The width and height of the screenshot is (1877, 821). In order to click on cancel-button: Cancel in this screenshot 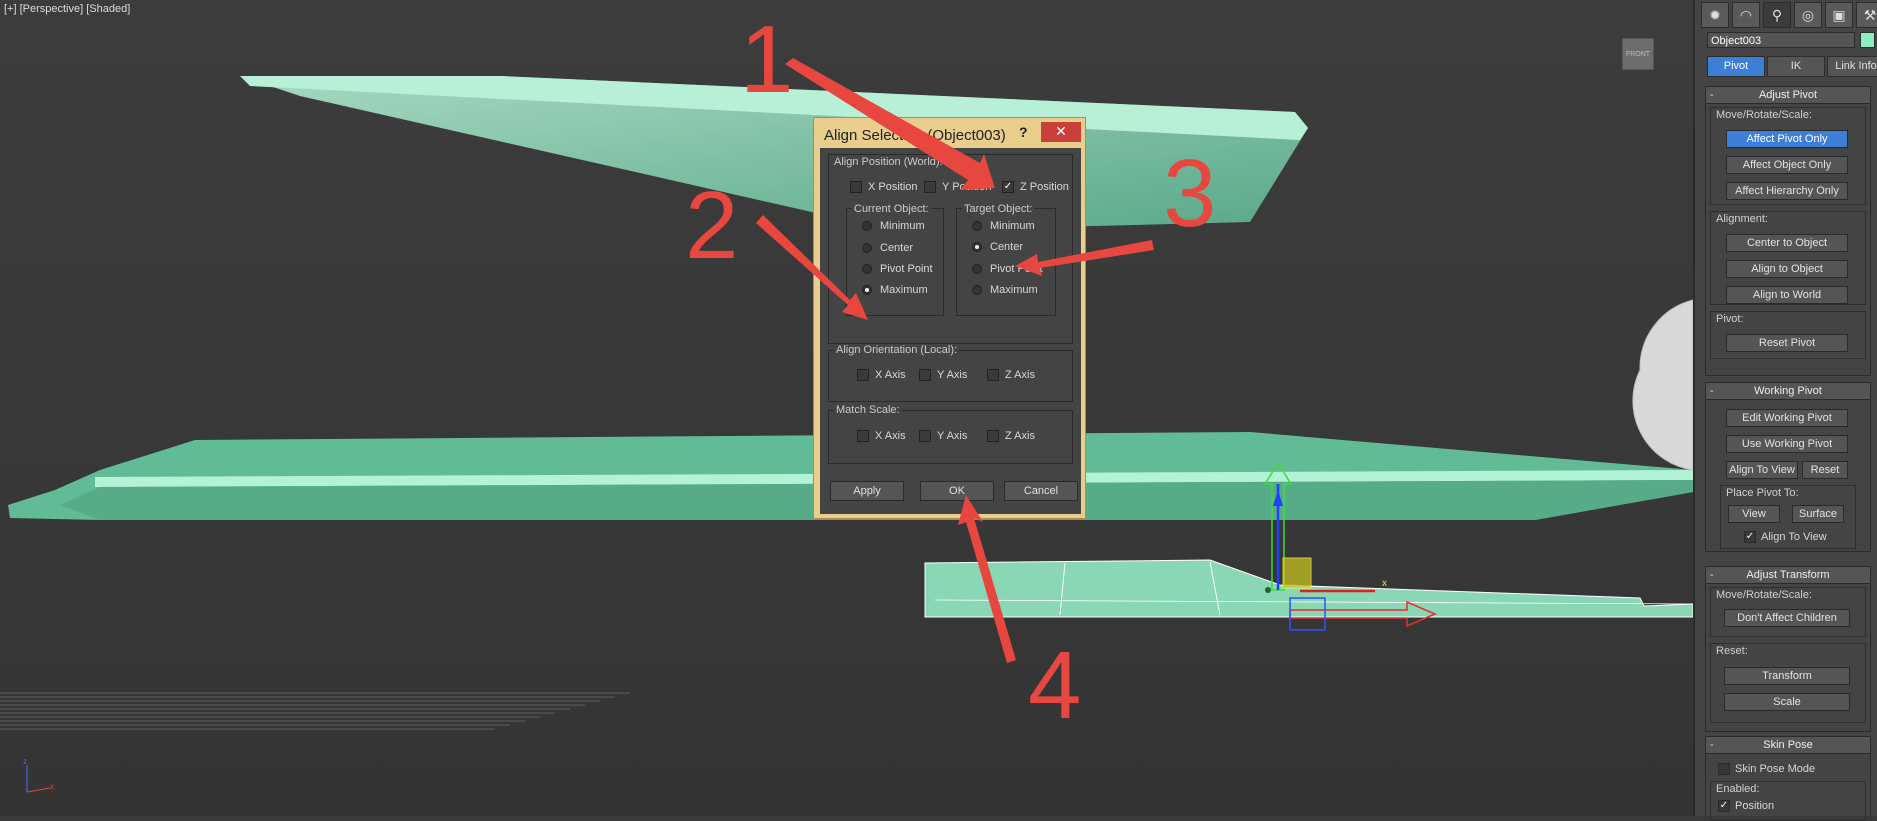, I will do `click(1041, 491)`.